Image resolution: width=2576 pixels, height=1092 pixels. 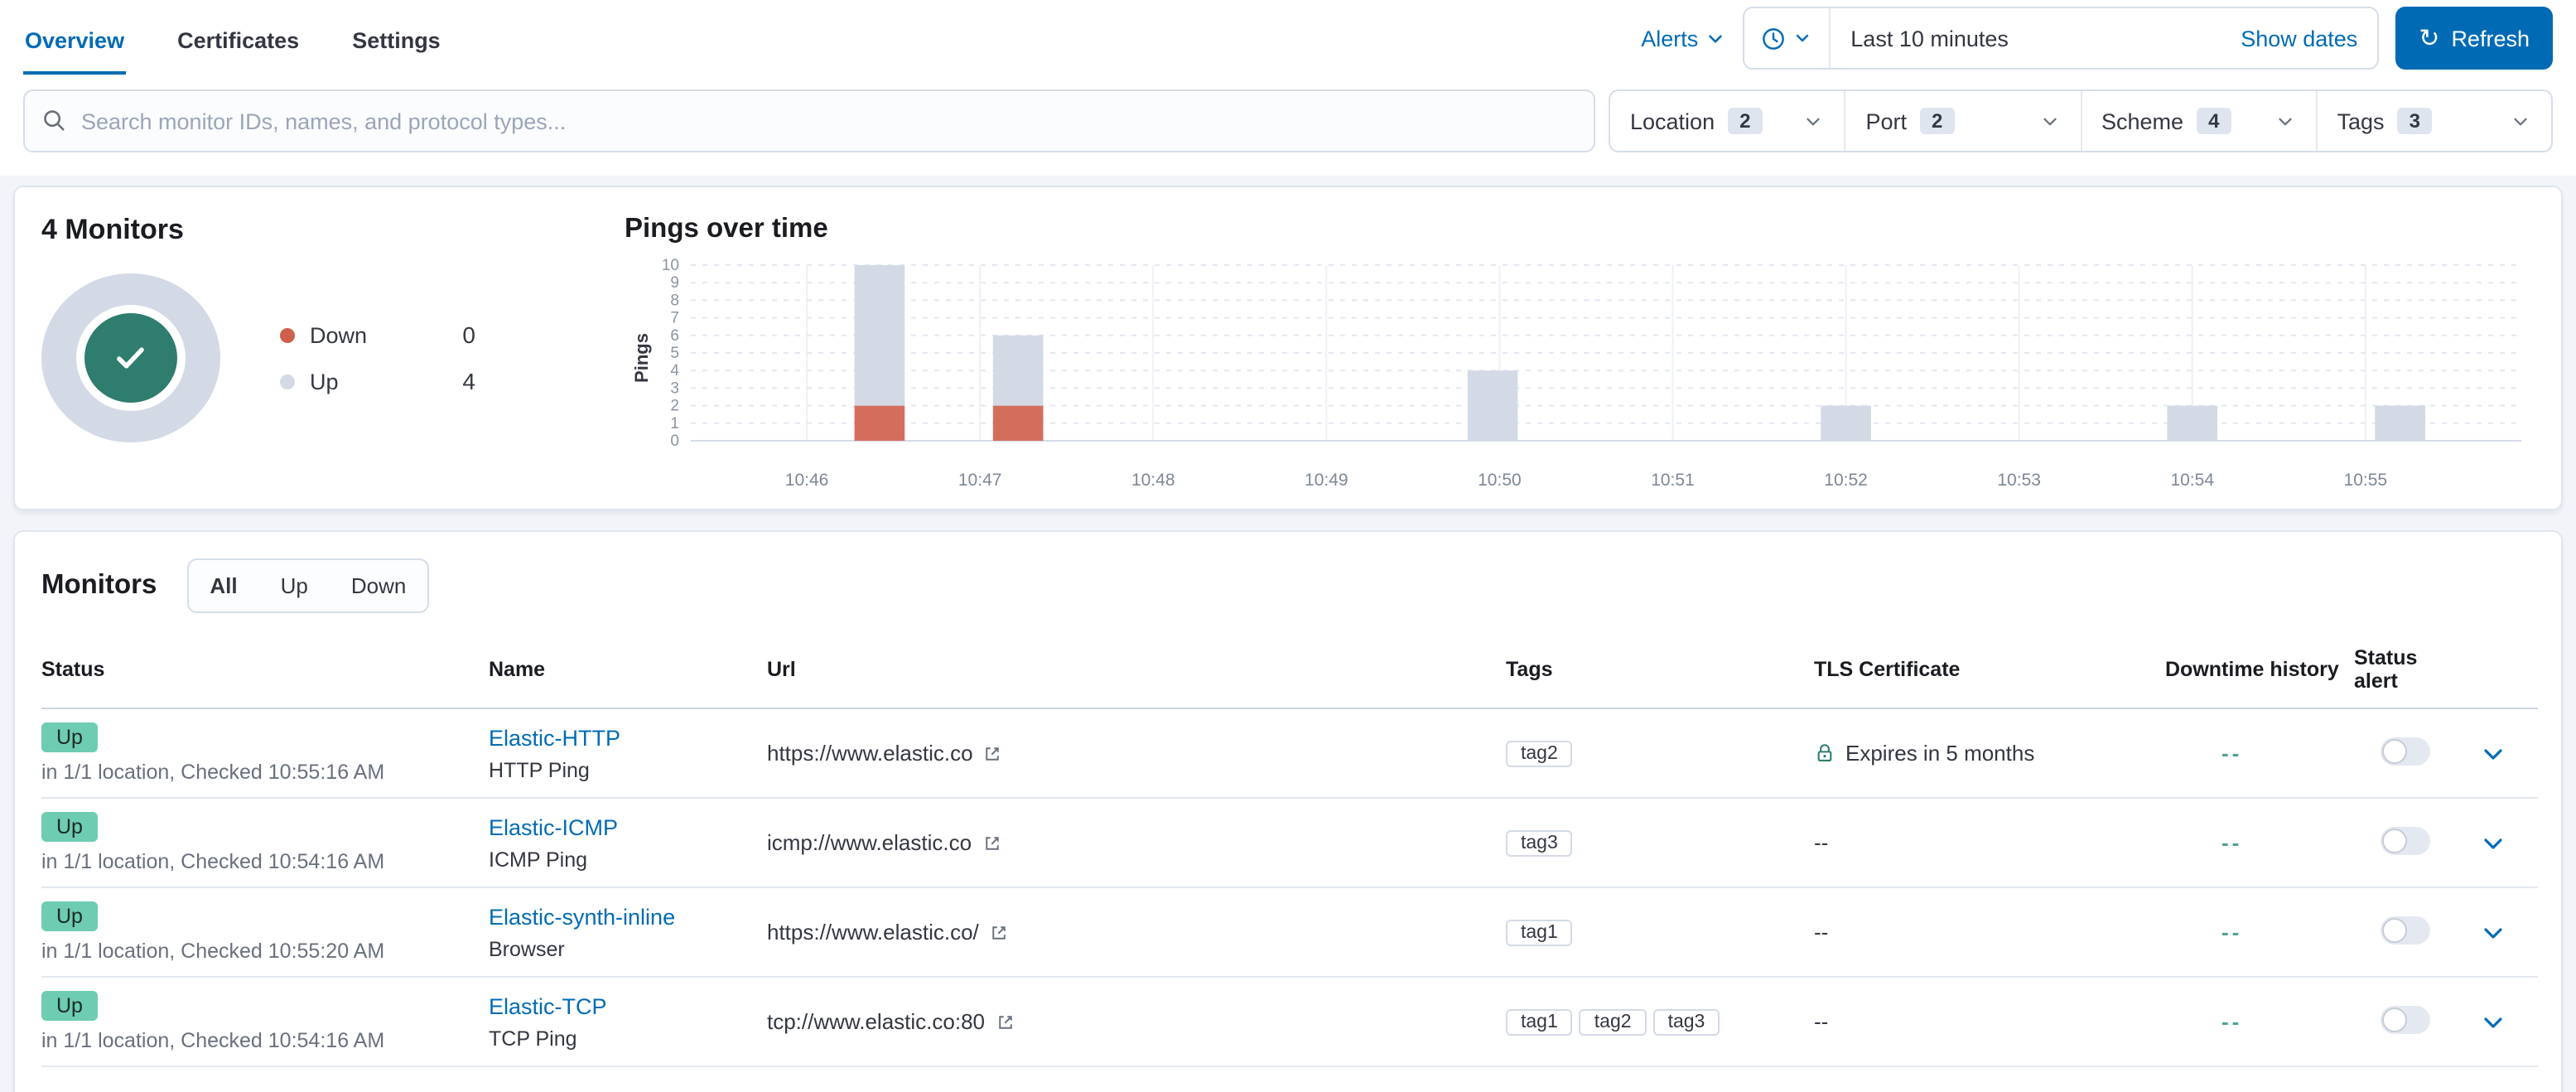 What do you see at coordinates (582, 916) in the screenshot?
I see `monitor-name-link: Elastic-synth-inline` at bounding box center [582, 916].